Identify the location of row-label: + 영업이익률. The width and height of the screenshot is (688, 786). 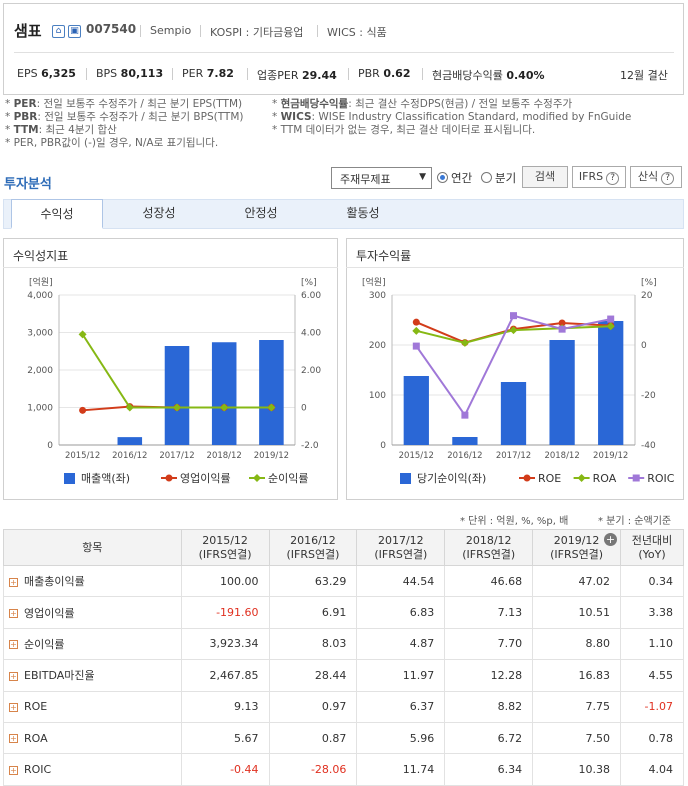
(92, 612).